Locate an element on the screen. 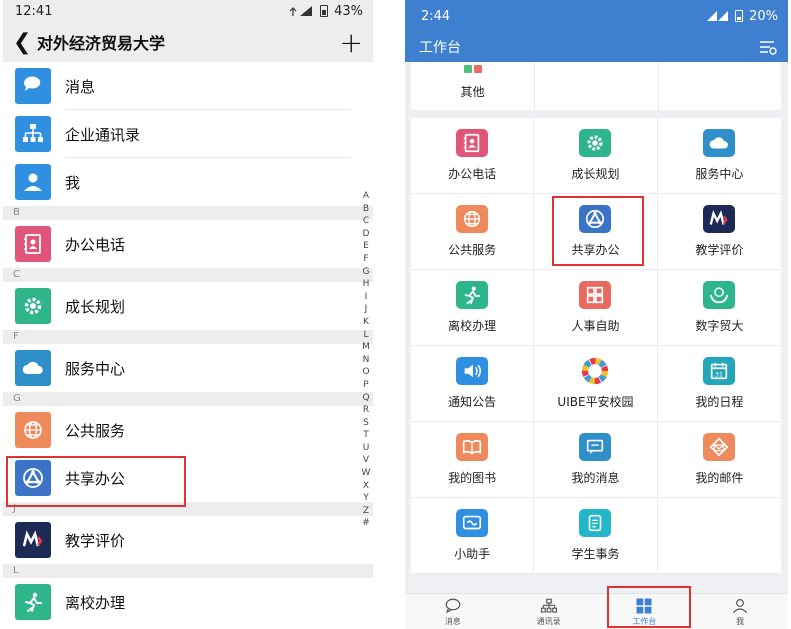 The width and height of the screenshot is (791, 629). list-item-label: 离校办理 is located at coordinates (95, 602).